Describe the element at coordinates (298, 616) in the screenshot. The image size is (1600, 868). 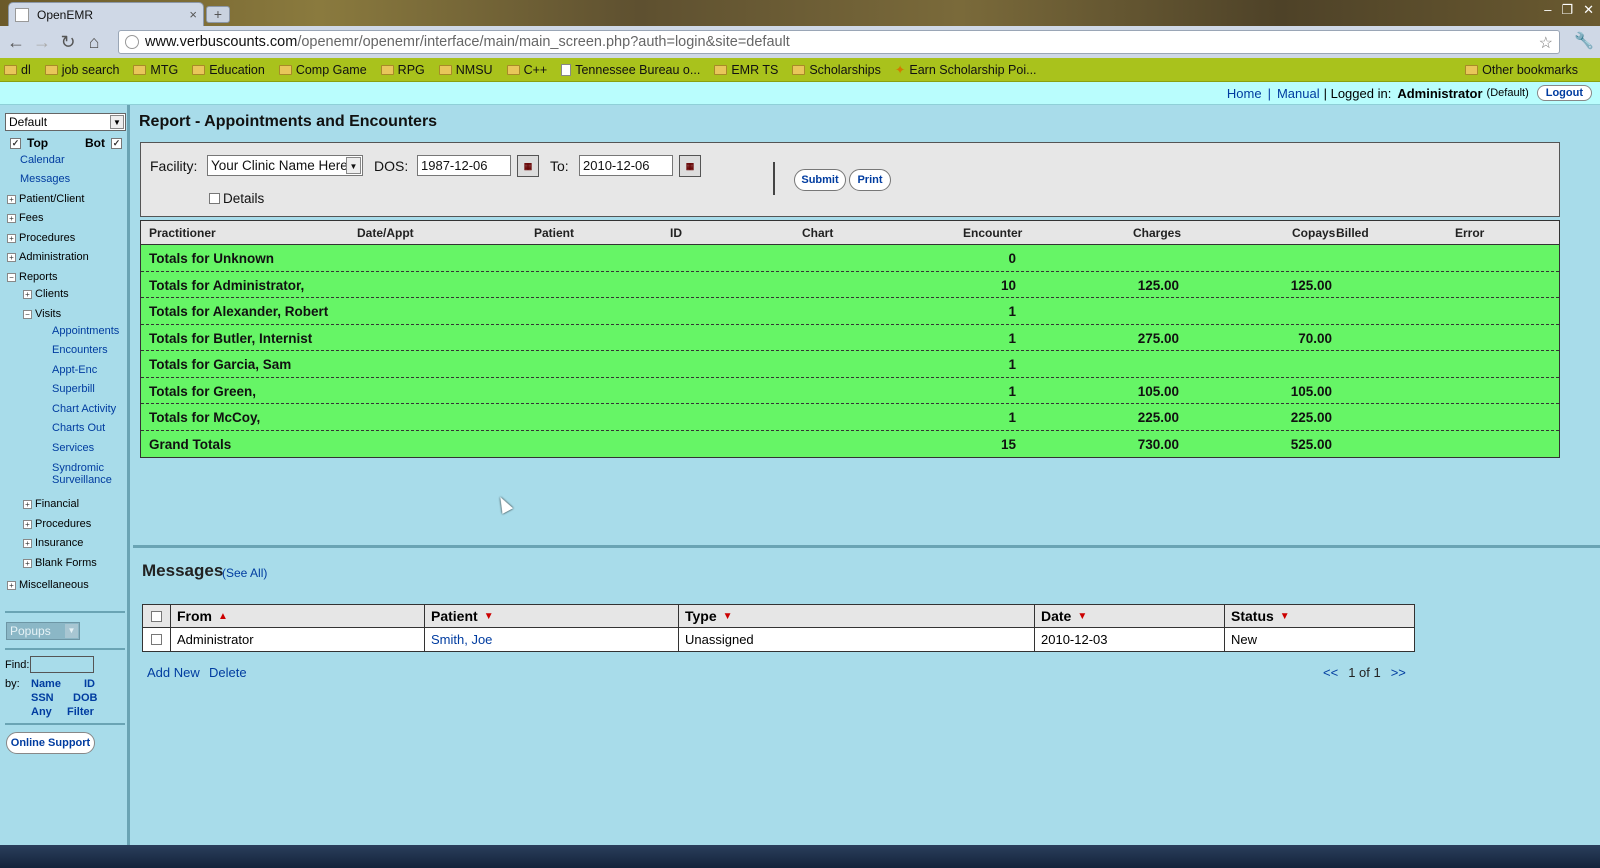
I see `col-from: From ▲` at that location.